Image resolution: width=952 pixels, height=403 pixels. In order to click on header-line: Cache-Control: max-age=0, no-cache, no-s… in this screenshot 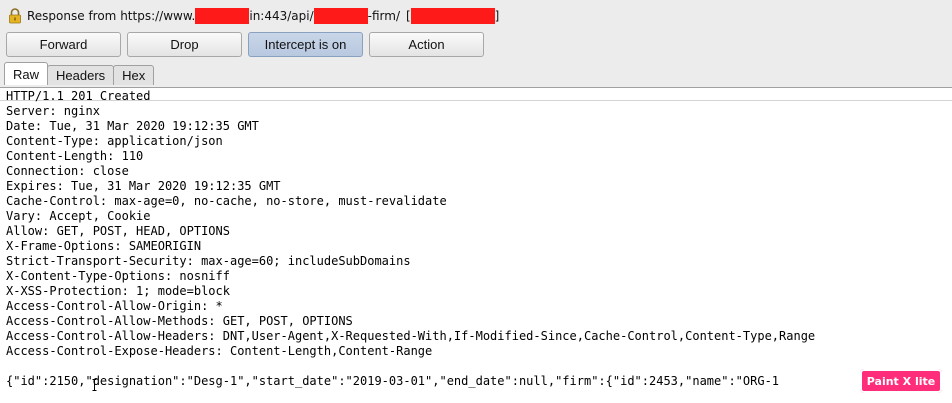, I will do `click(226, 201)`.